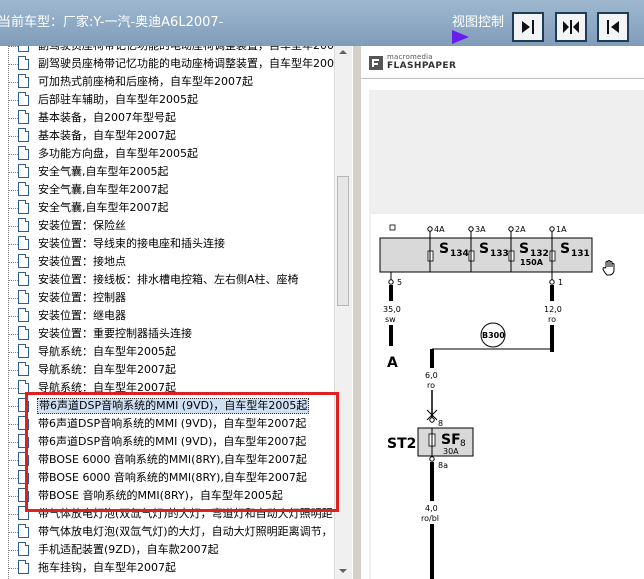  What do you see at coordinates (171, 334) in the screenshot?
I see `tree-item: 安装位置：重要控制器插头连接` at bounding box center [171, 334].